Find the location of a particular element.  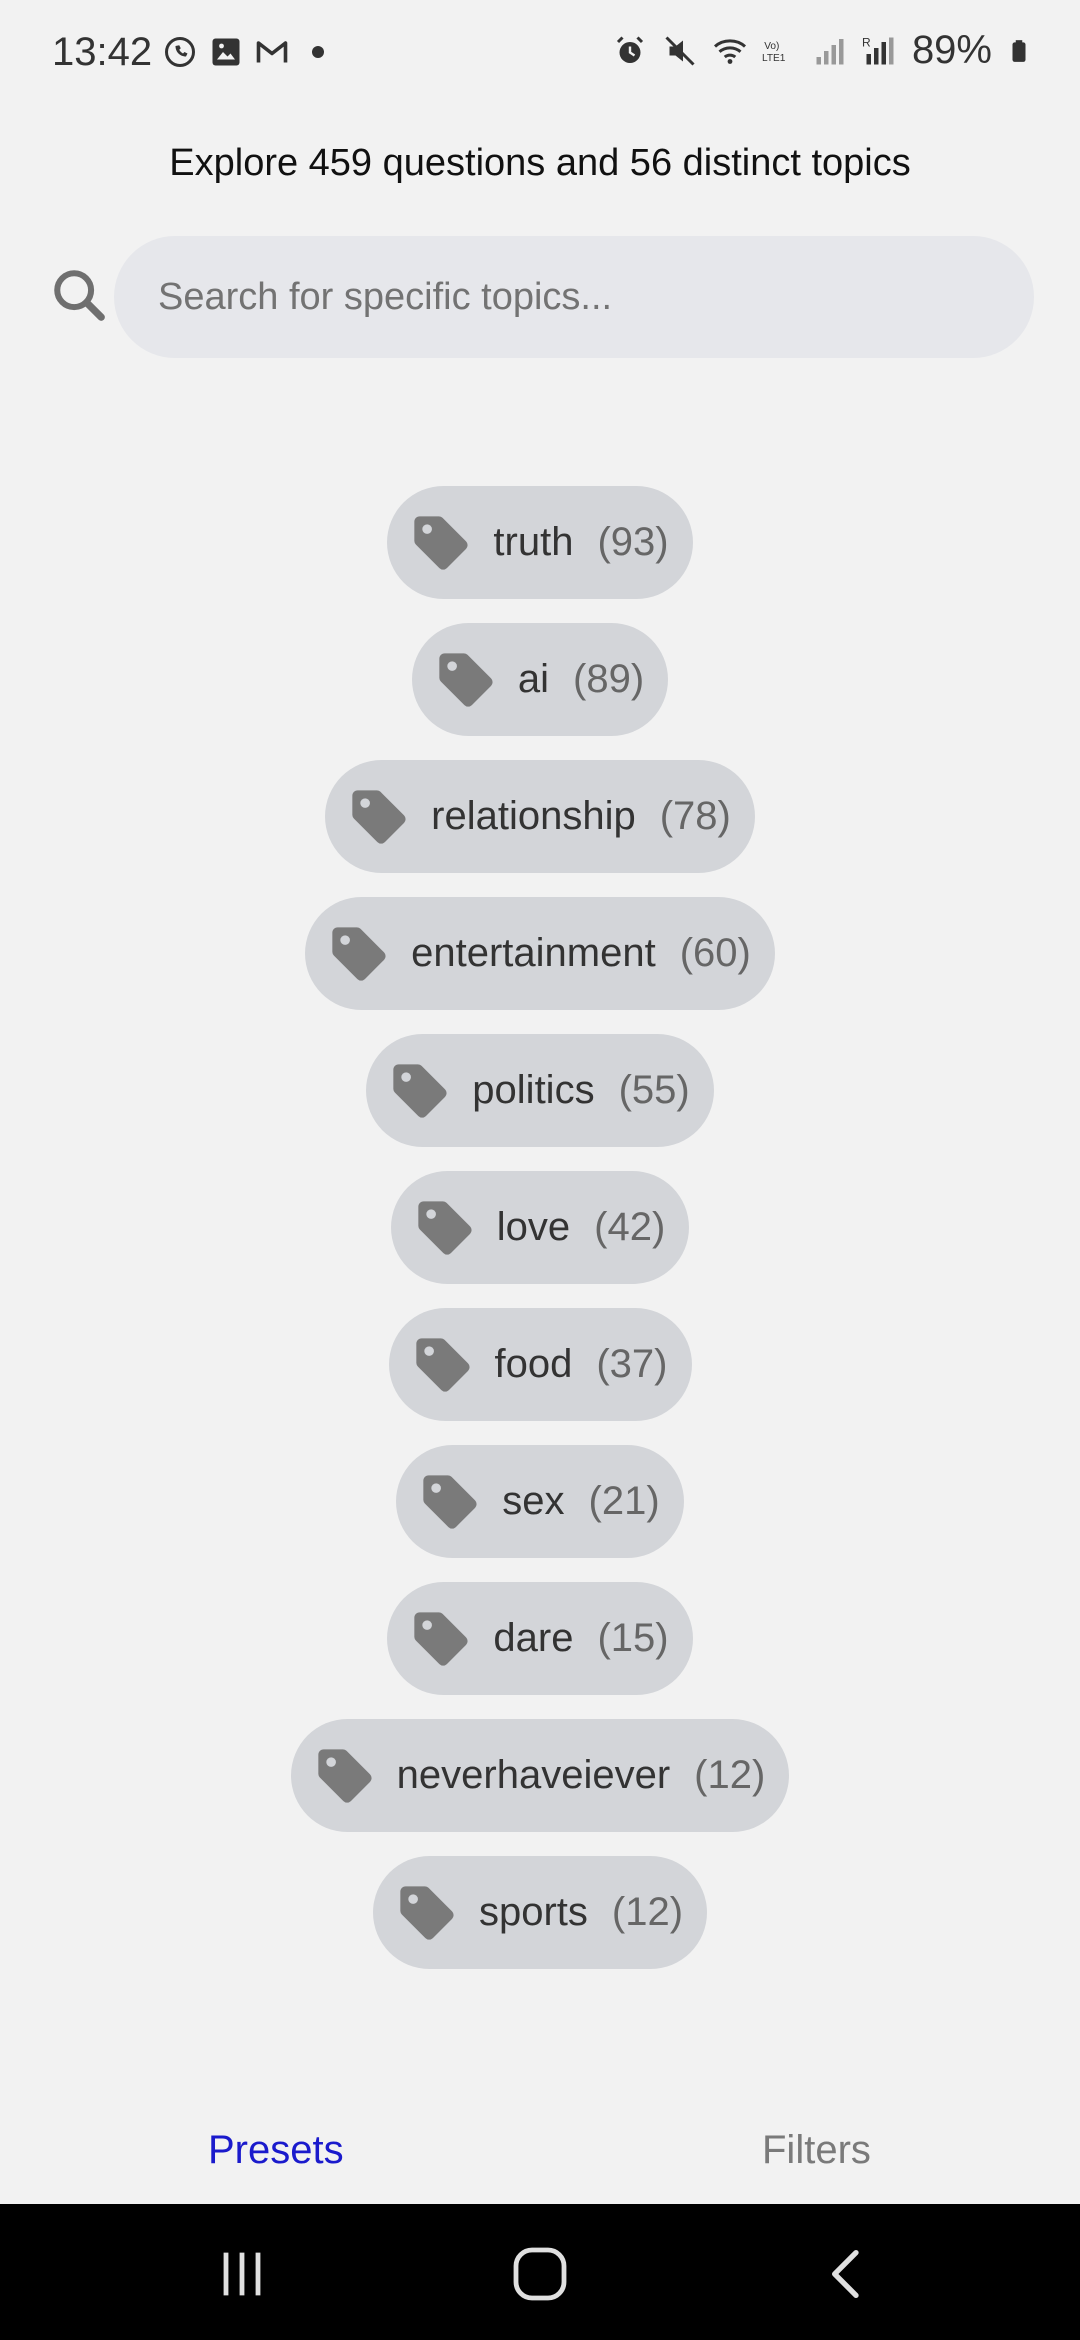

topic-count: (21) is located at coordinates (624, 1501).